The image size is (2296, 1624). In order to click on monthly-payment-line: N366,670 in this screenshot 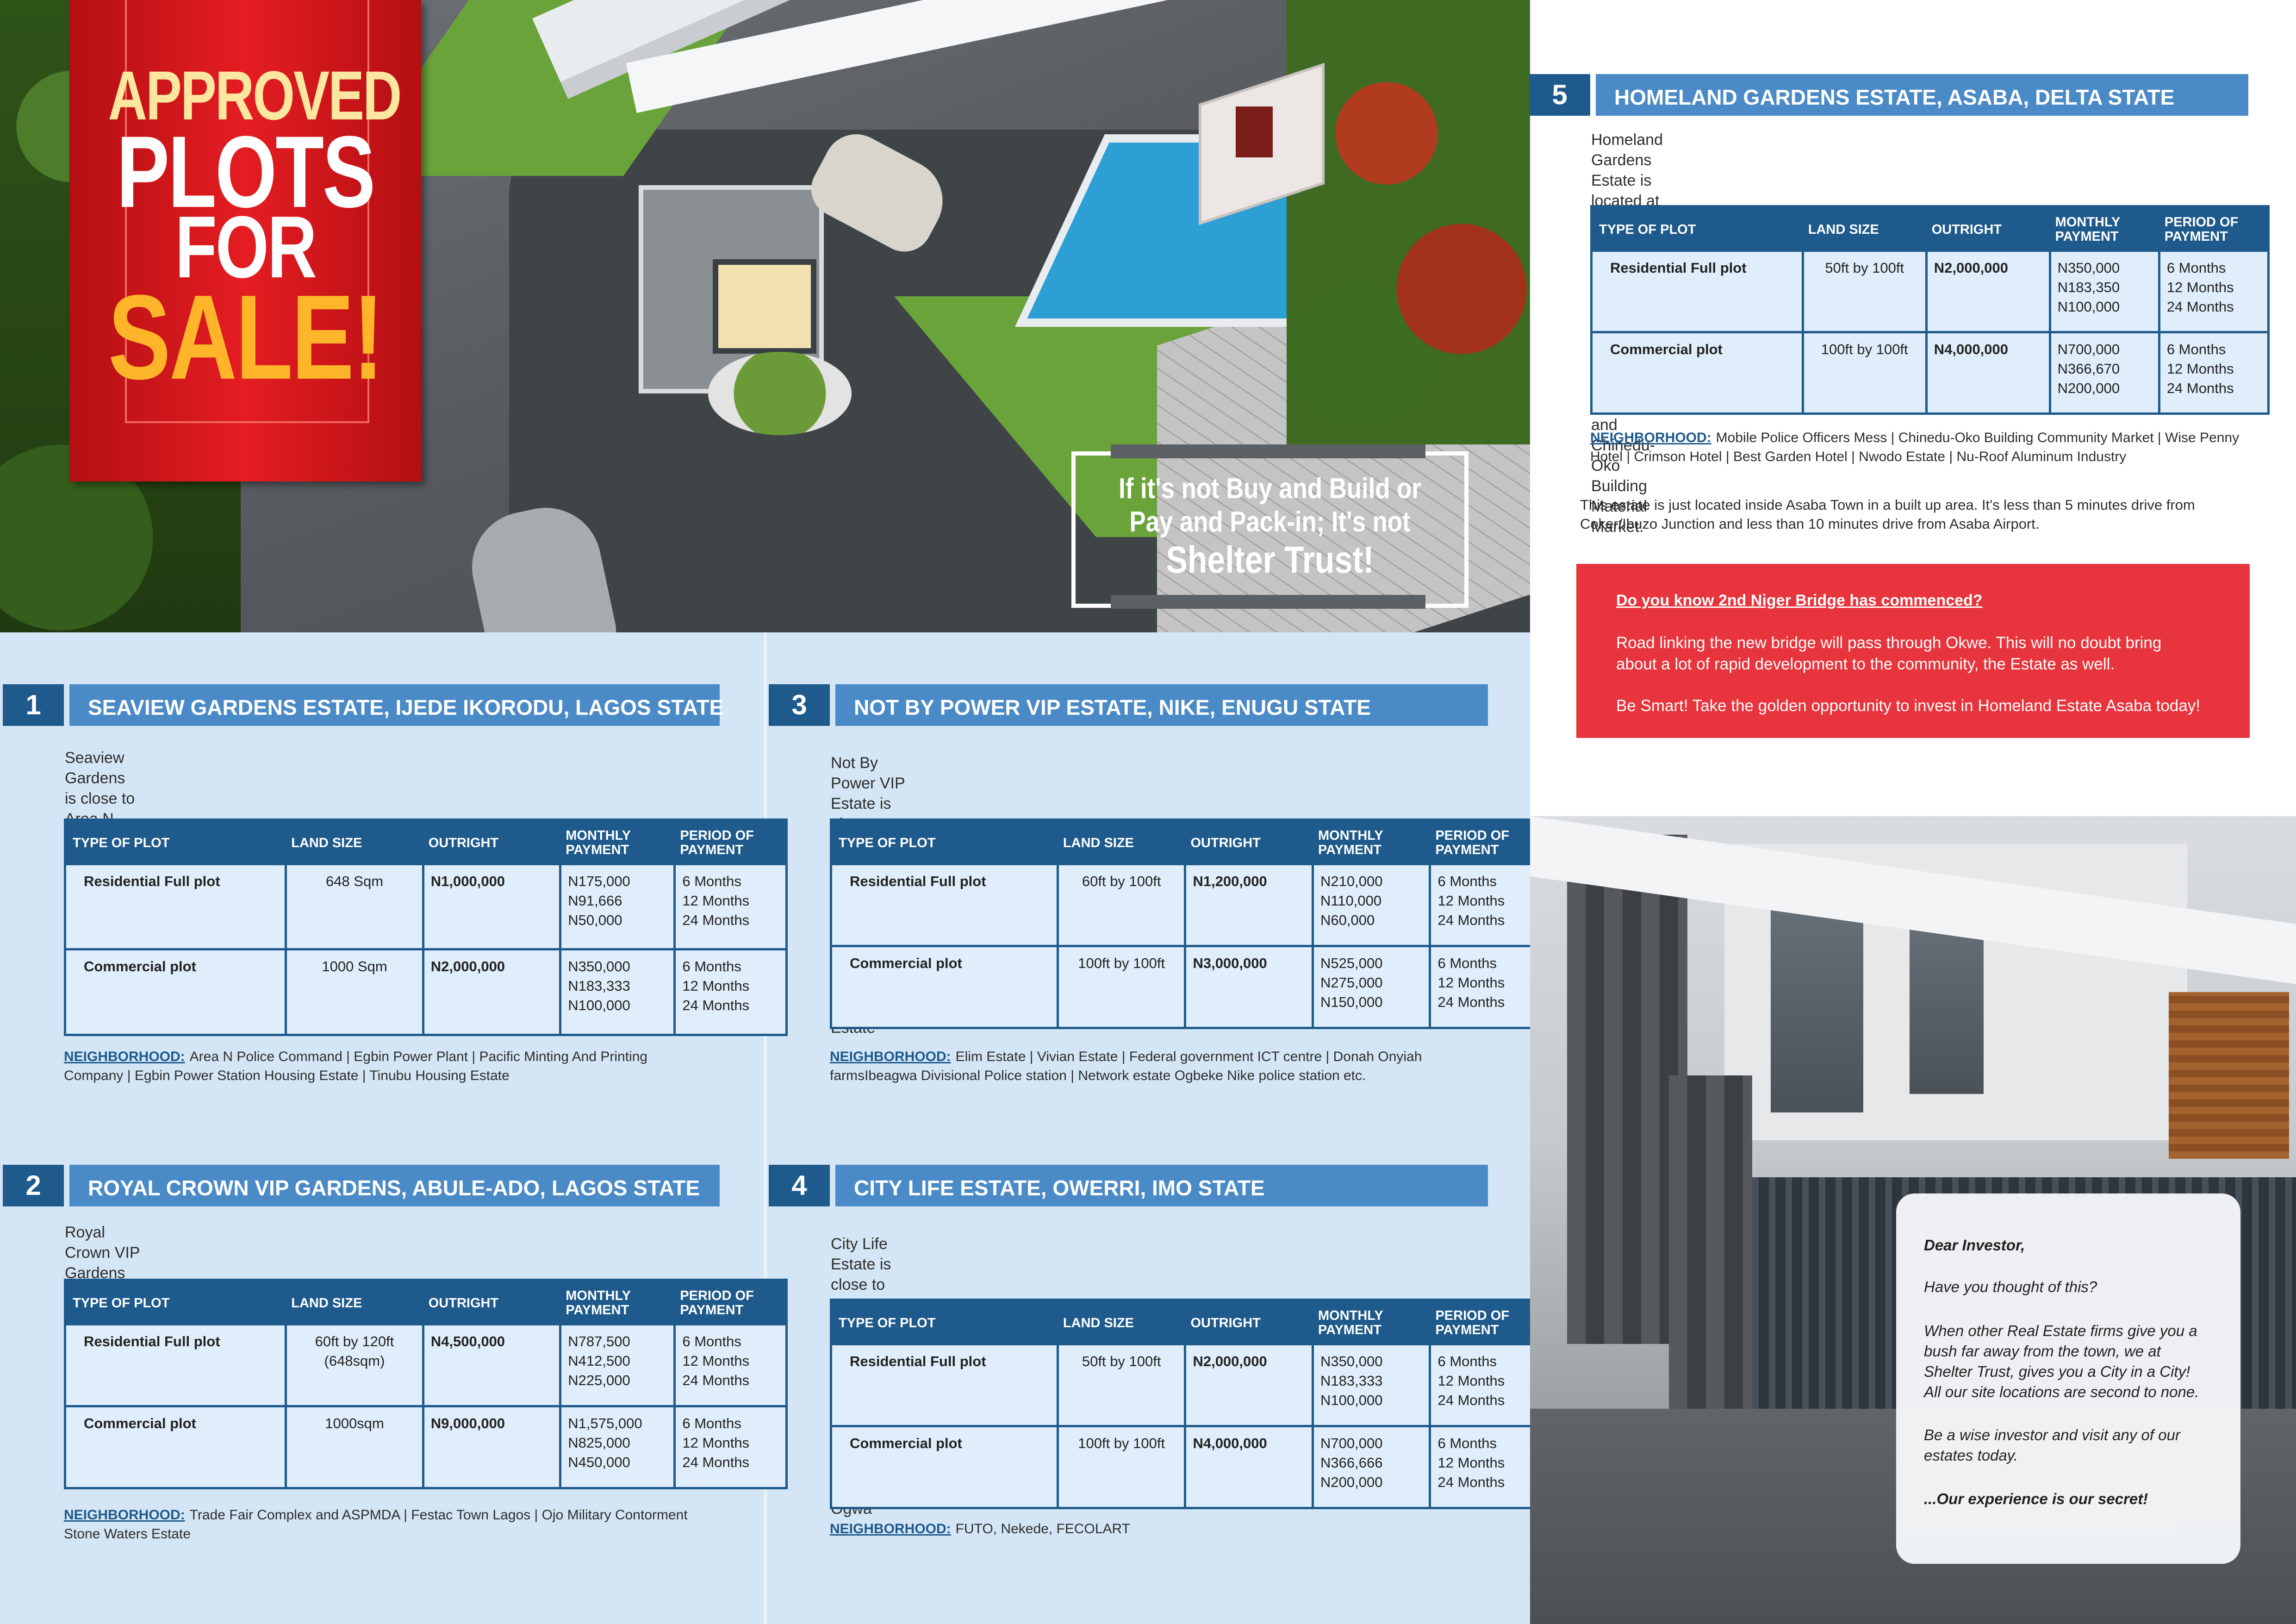, I will do `click(2088, 368)`.